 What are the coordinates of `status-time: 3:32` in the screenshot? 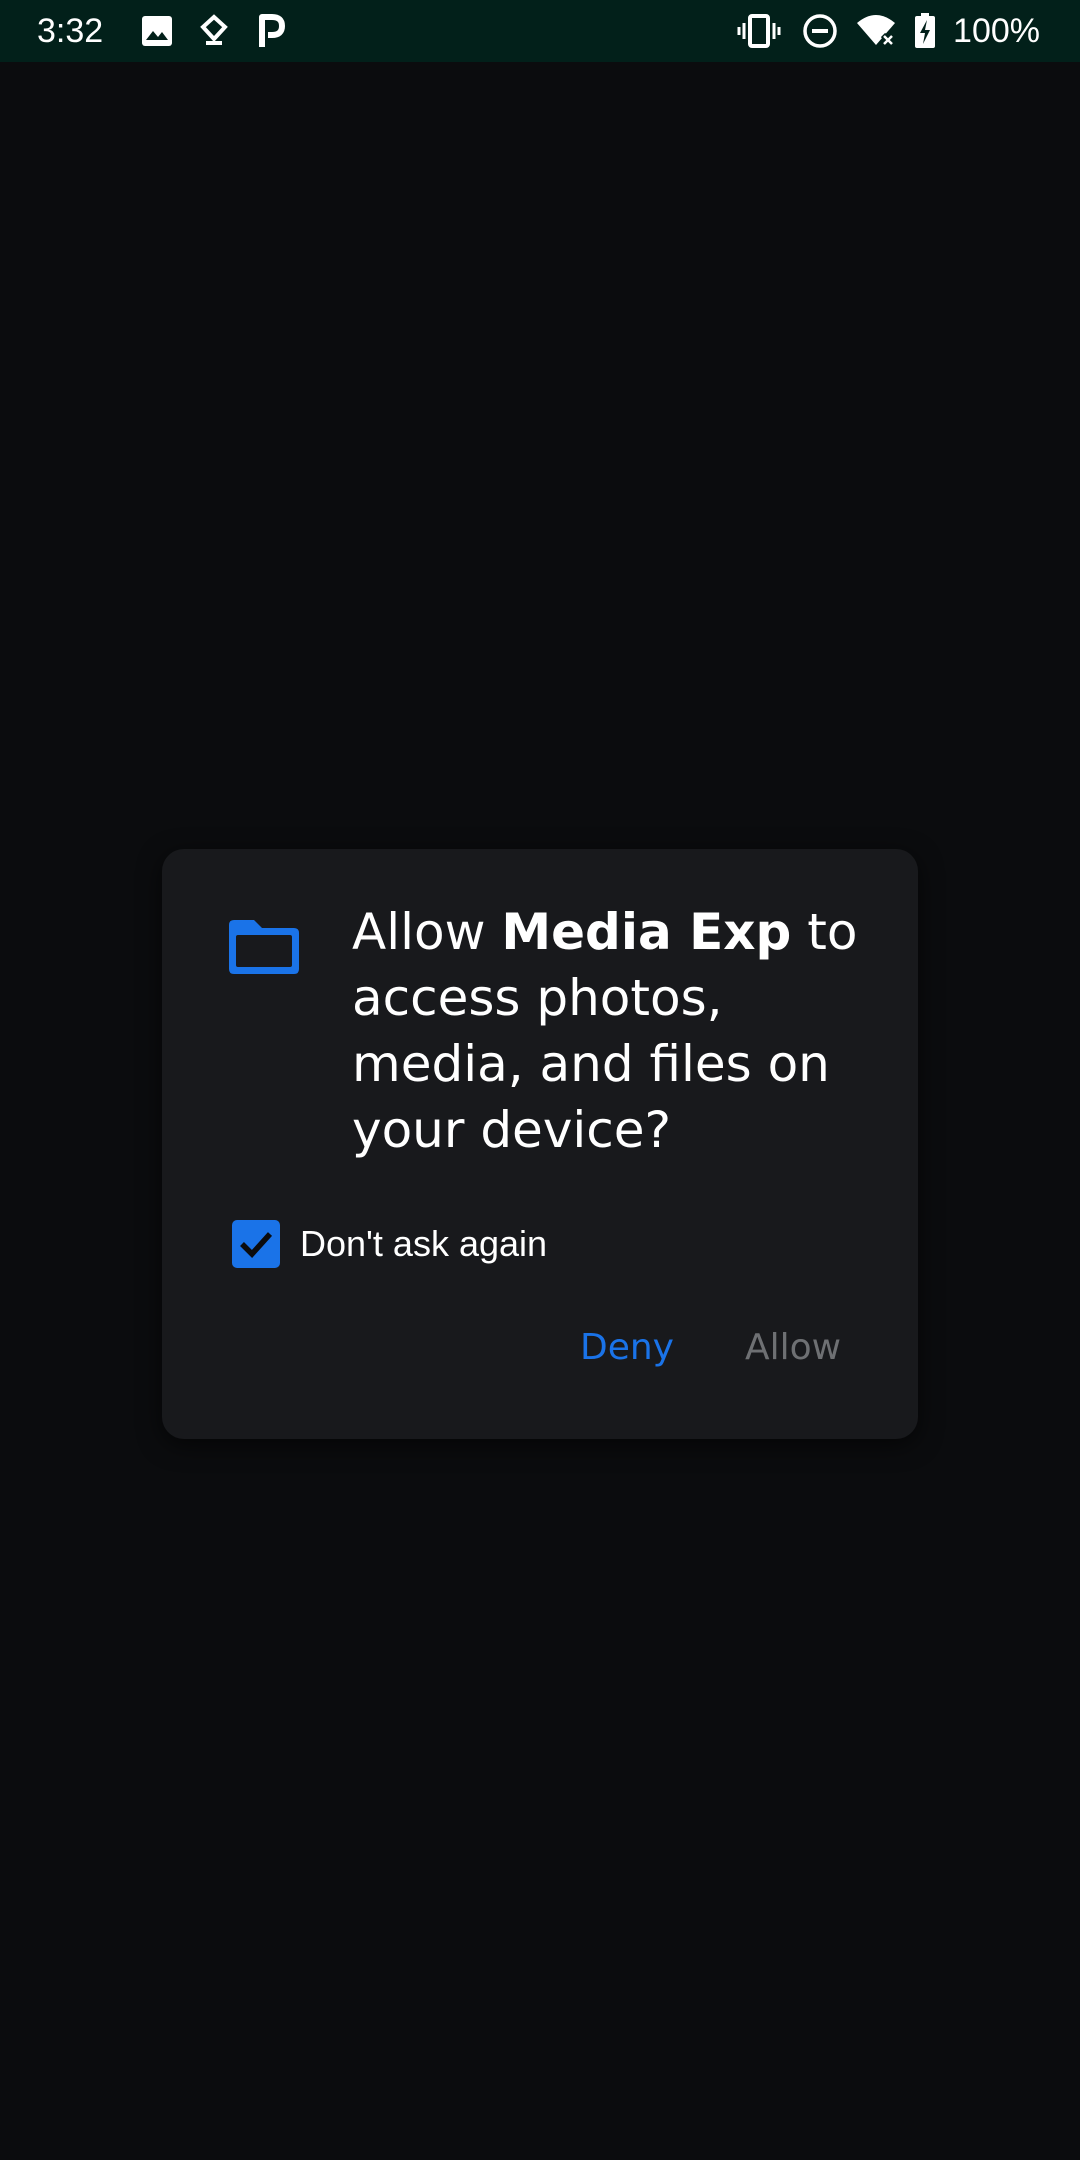 It's located at (70, 31).